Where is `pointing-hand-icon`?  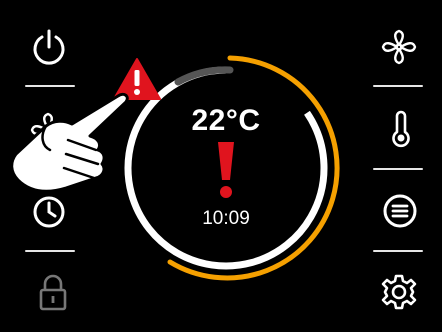 pointing-hand-icon is located at coordinates (69, 142).